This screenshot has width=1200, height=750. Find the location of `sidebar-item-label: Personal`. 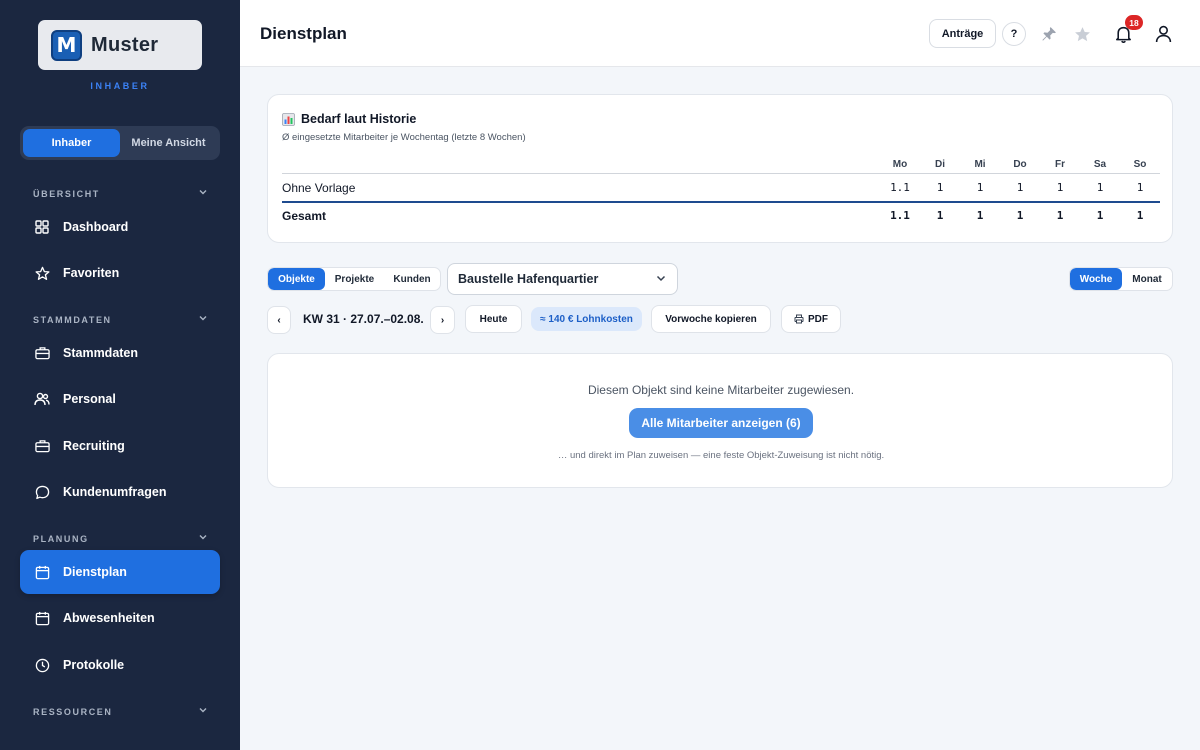

sidebar-item-label: Personal is located at coordinates (89, 399).